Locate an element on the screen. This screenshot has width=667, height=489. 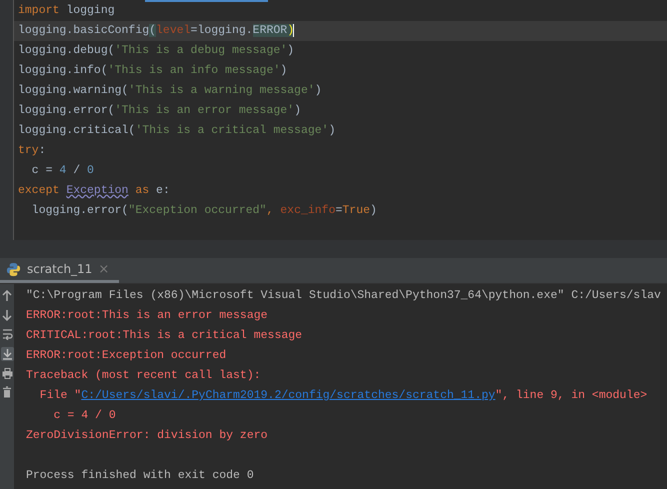
code-line: logging.error('This is an error message') is located at coordinates (159, 111).